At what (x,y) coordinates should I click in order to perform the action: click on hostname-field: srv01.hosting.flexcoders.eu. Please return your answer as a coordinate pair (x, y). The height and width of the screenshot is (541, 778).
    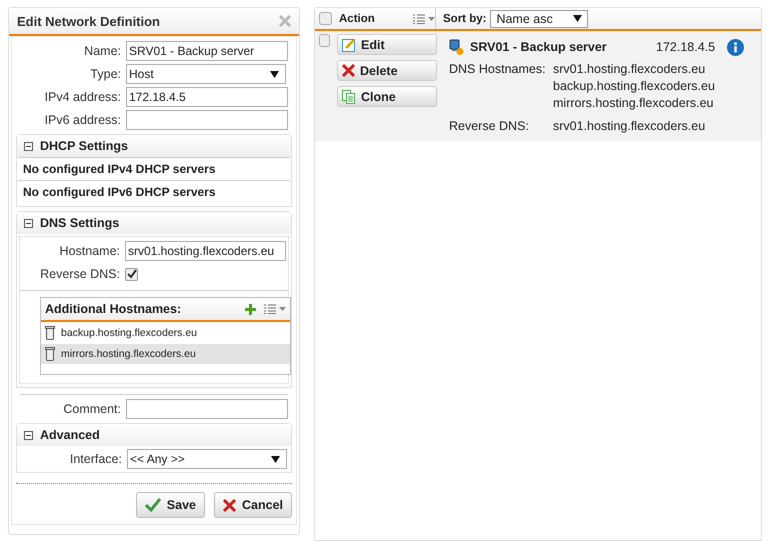
    Looking at the image, I should click on (205, 251).